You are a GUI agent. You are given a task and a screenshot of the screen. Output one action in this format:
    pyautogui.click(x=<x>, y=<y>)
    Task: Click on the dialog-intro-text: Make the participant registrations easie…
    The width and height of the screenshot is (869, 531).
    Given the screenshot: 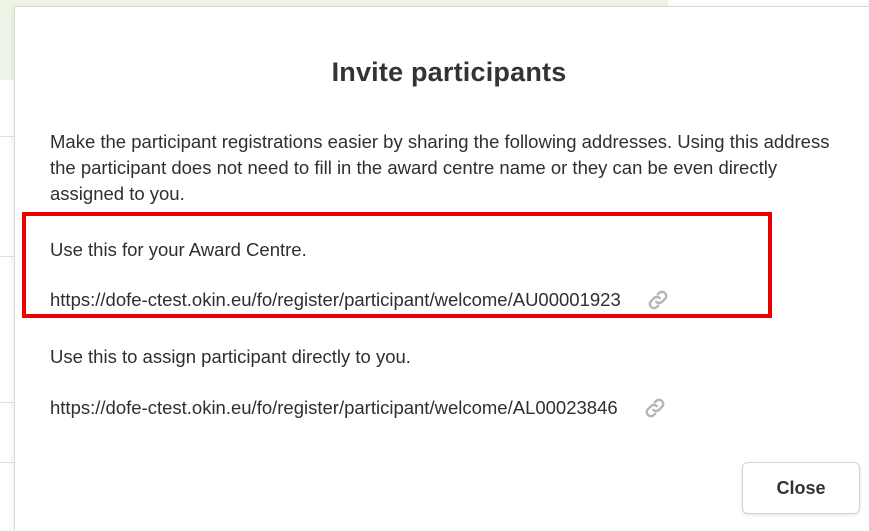 What is the action you would take?
    pyautogui.click(x=440, y=167)
    